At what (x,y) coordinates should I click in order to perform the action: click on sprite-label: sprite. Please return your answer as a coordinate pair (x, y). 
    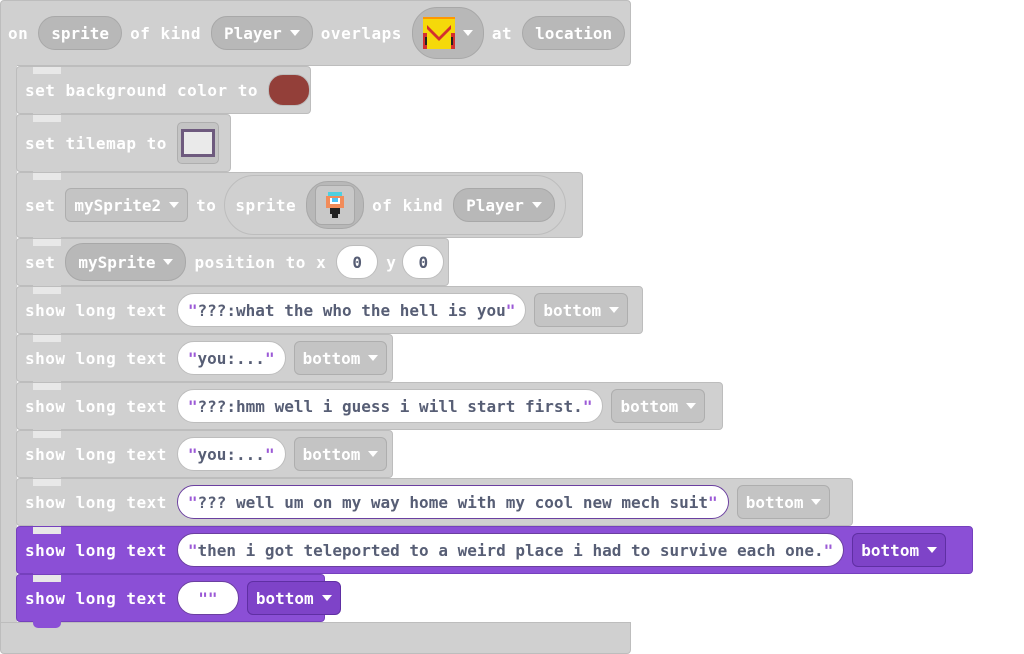
    Looking at the image, I should click on (266, 205).